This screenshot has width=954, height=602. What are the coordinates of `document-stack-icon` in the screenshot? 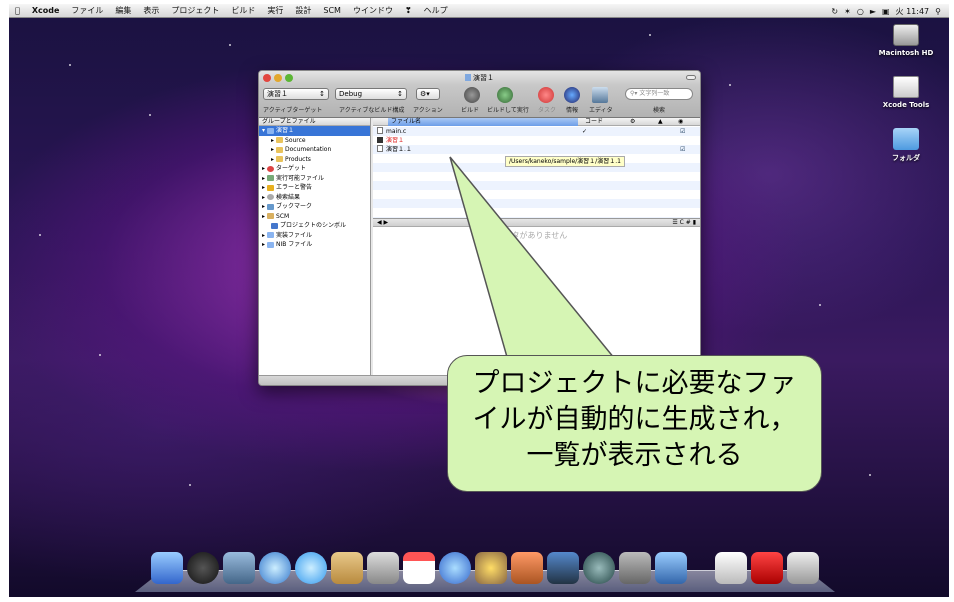 It's located at (731, 568).